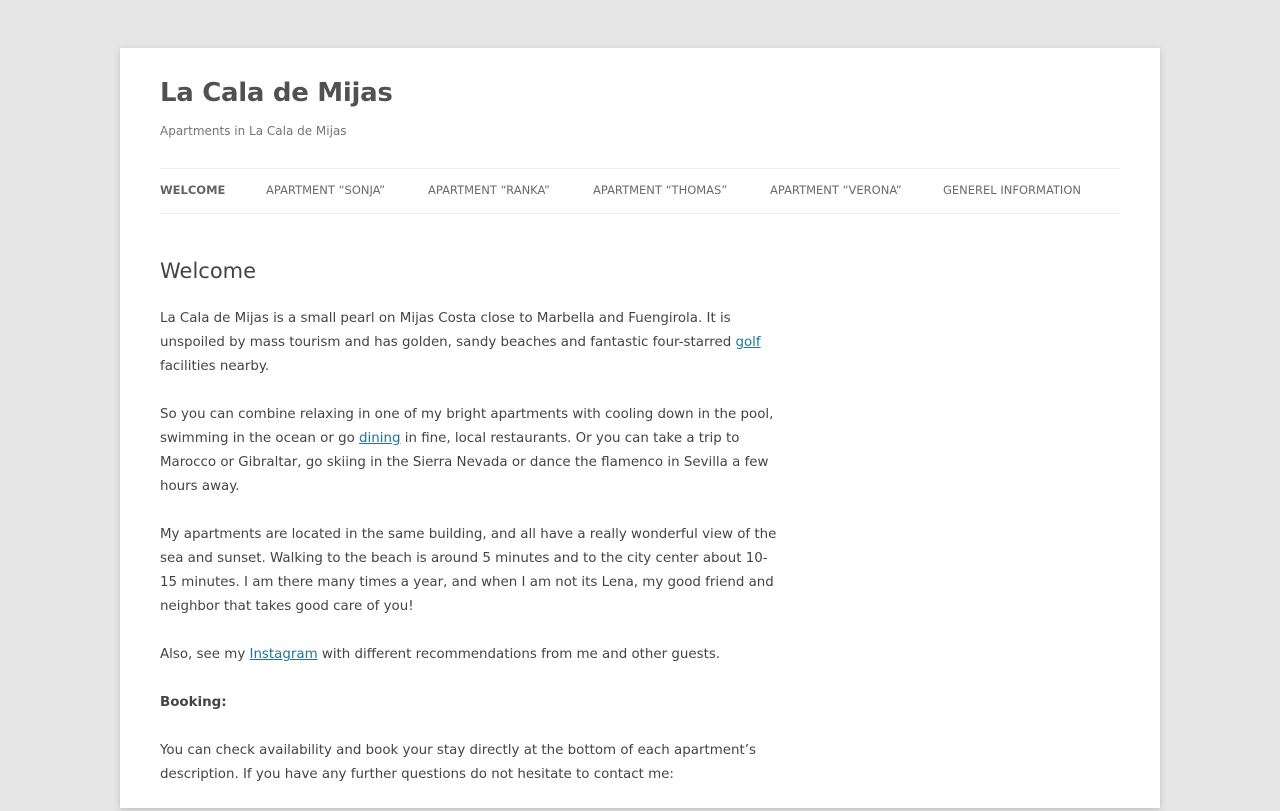  What do you see at coordinates (205, 655) in the screenshot?
I see `paragraph-text: Also, see my` at bounding box center [205, 655].